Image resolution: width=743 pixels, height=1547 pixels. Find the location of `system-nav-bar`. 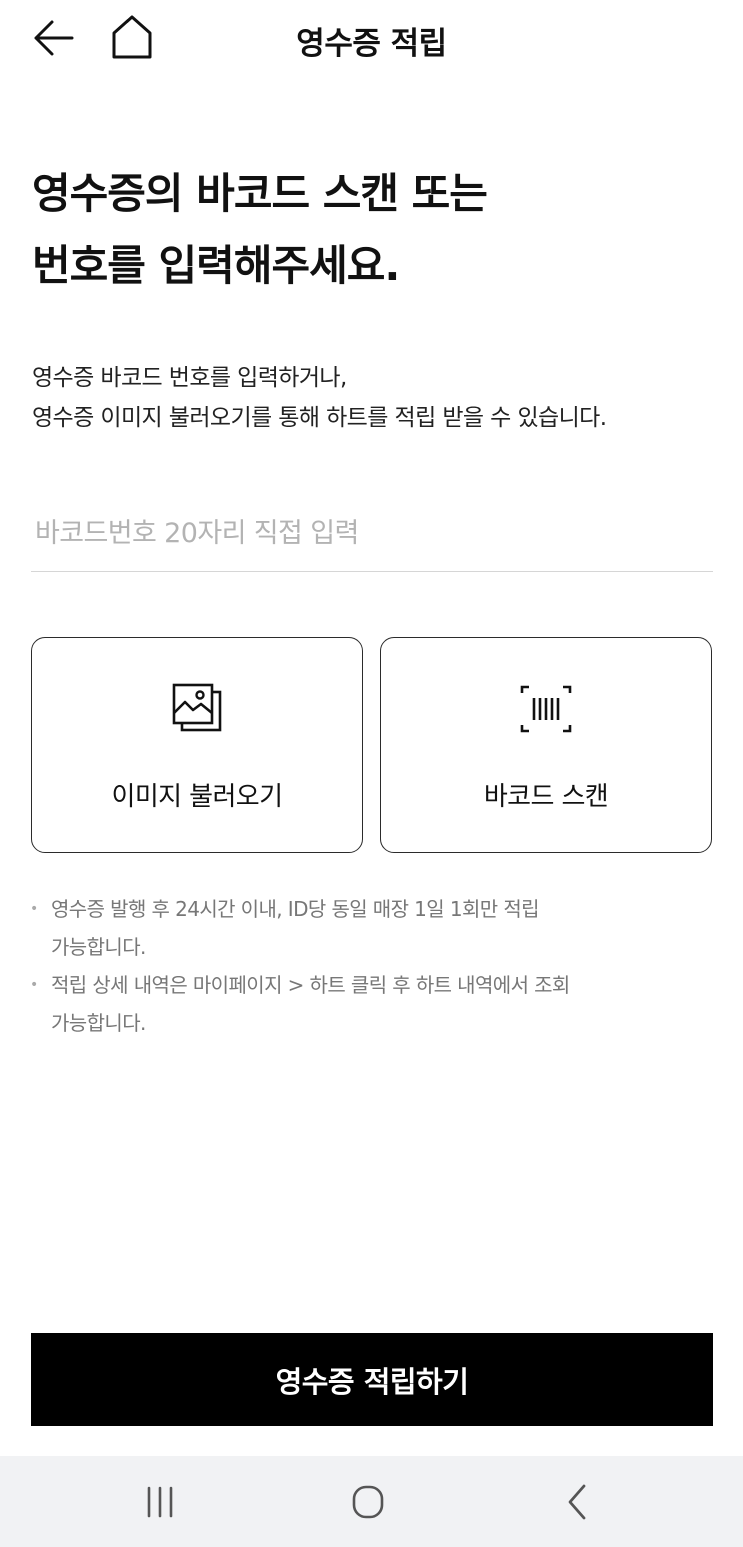

system-nav-bar is located at coordinates (371, 1501).